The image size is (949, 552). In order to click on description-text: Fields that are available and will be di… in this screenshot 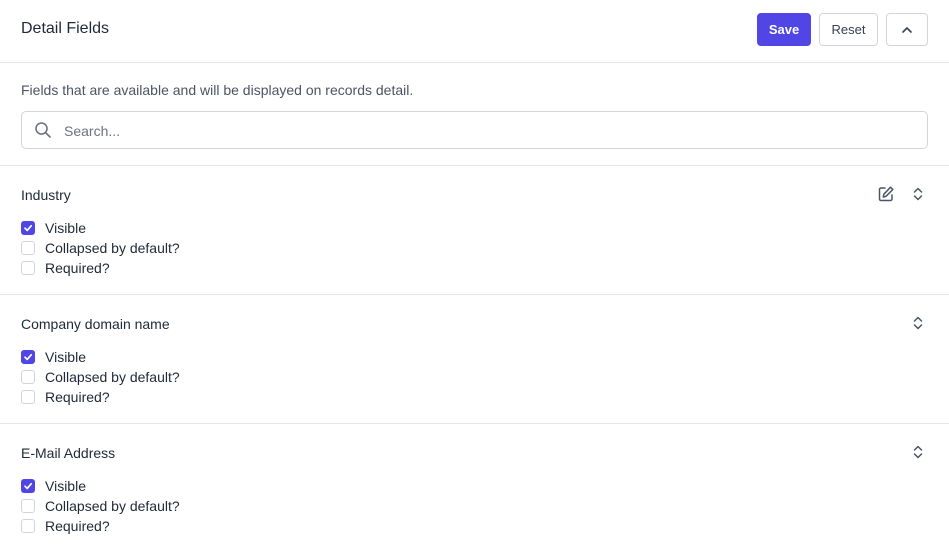, I will do `click(217, 90)`.